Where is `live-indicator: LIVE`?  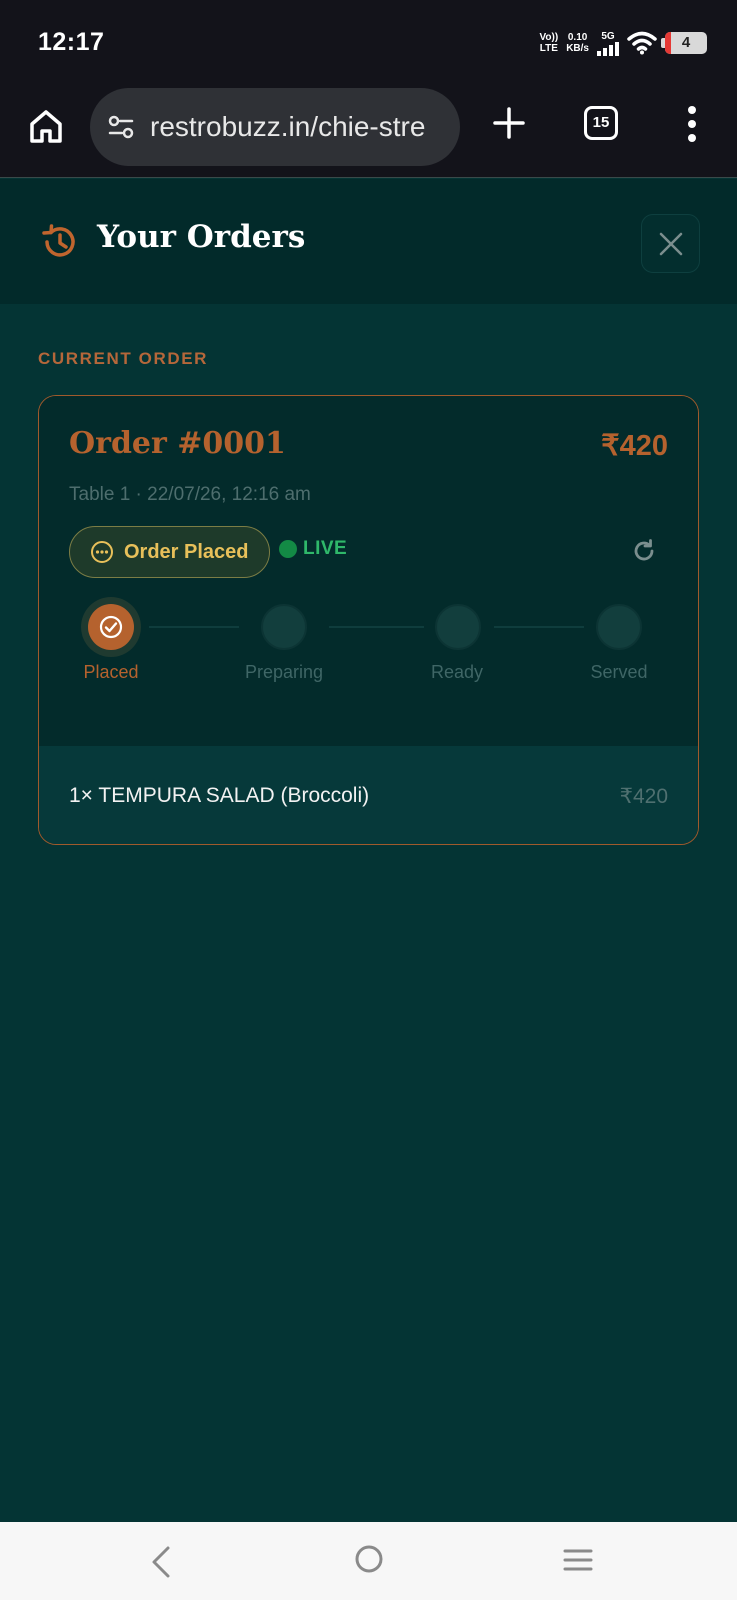
live-indicator: LIVE is located at coordinates (313, 549).